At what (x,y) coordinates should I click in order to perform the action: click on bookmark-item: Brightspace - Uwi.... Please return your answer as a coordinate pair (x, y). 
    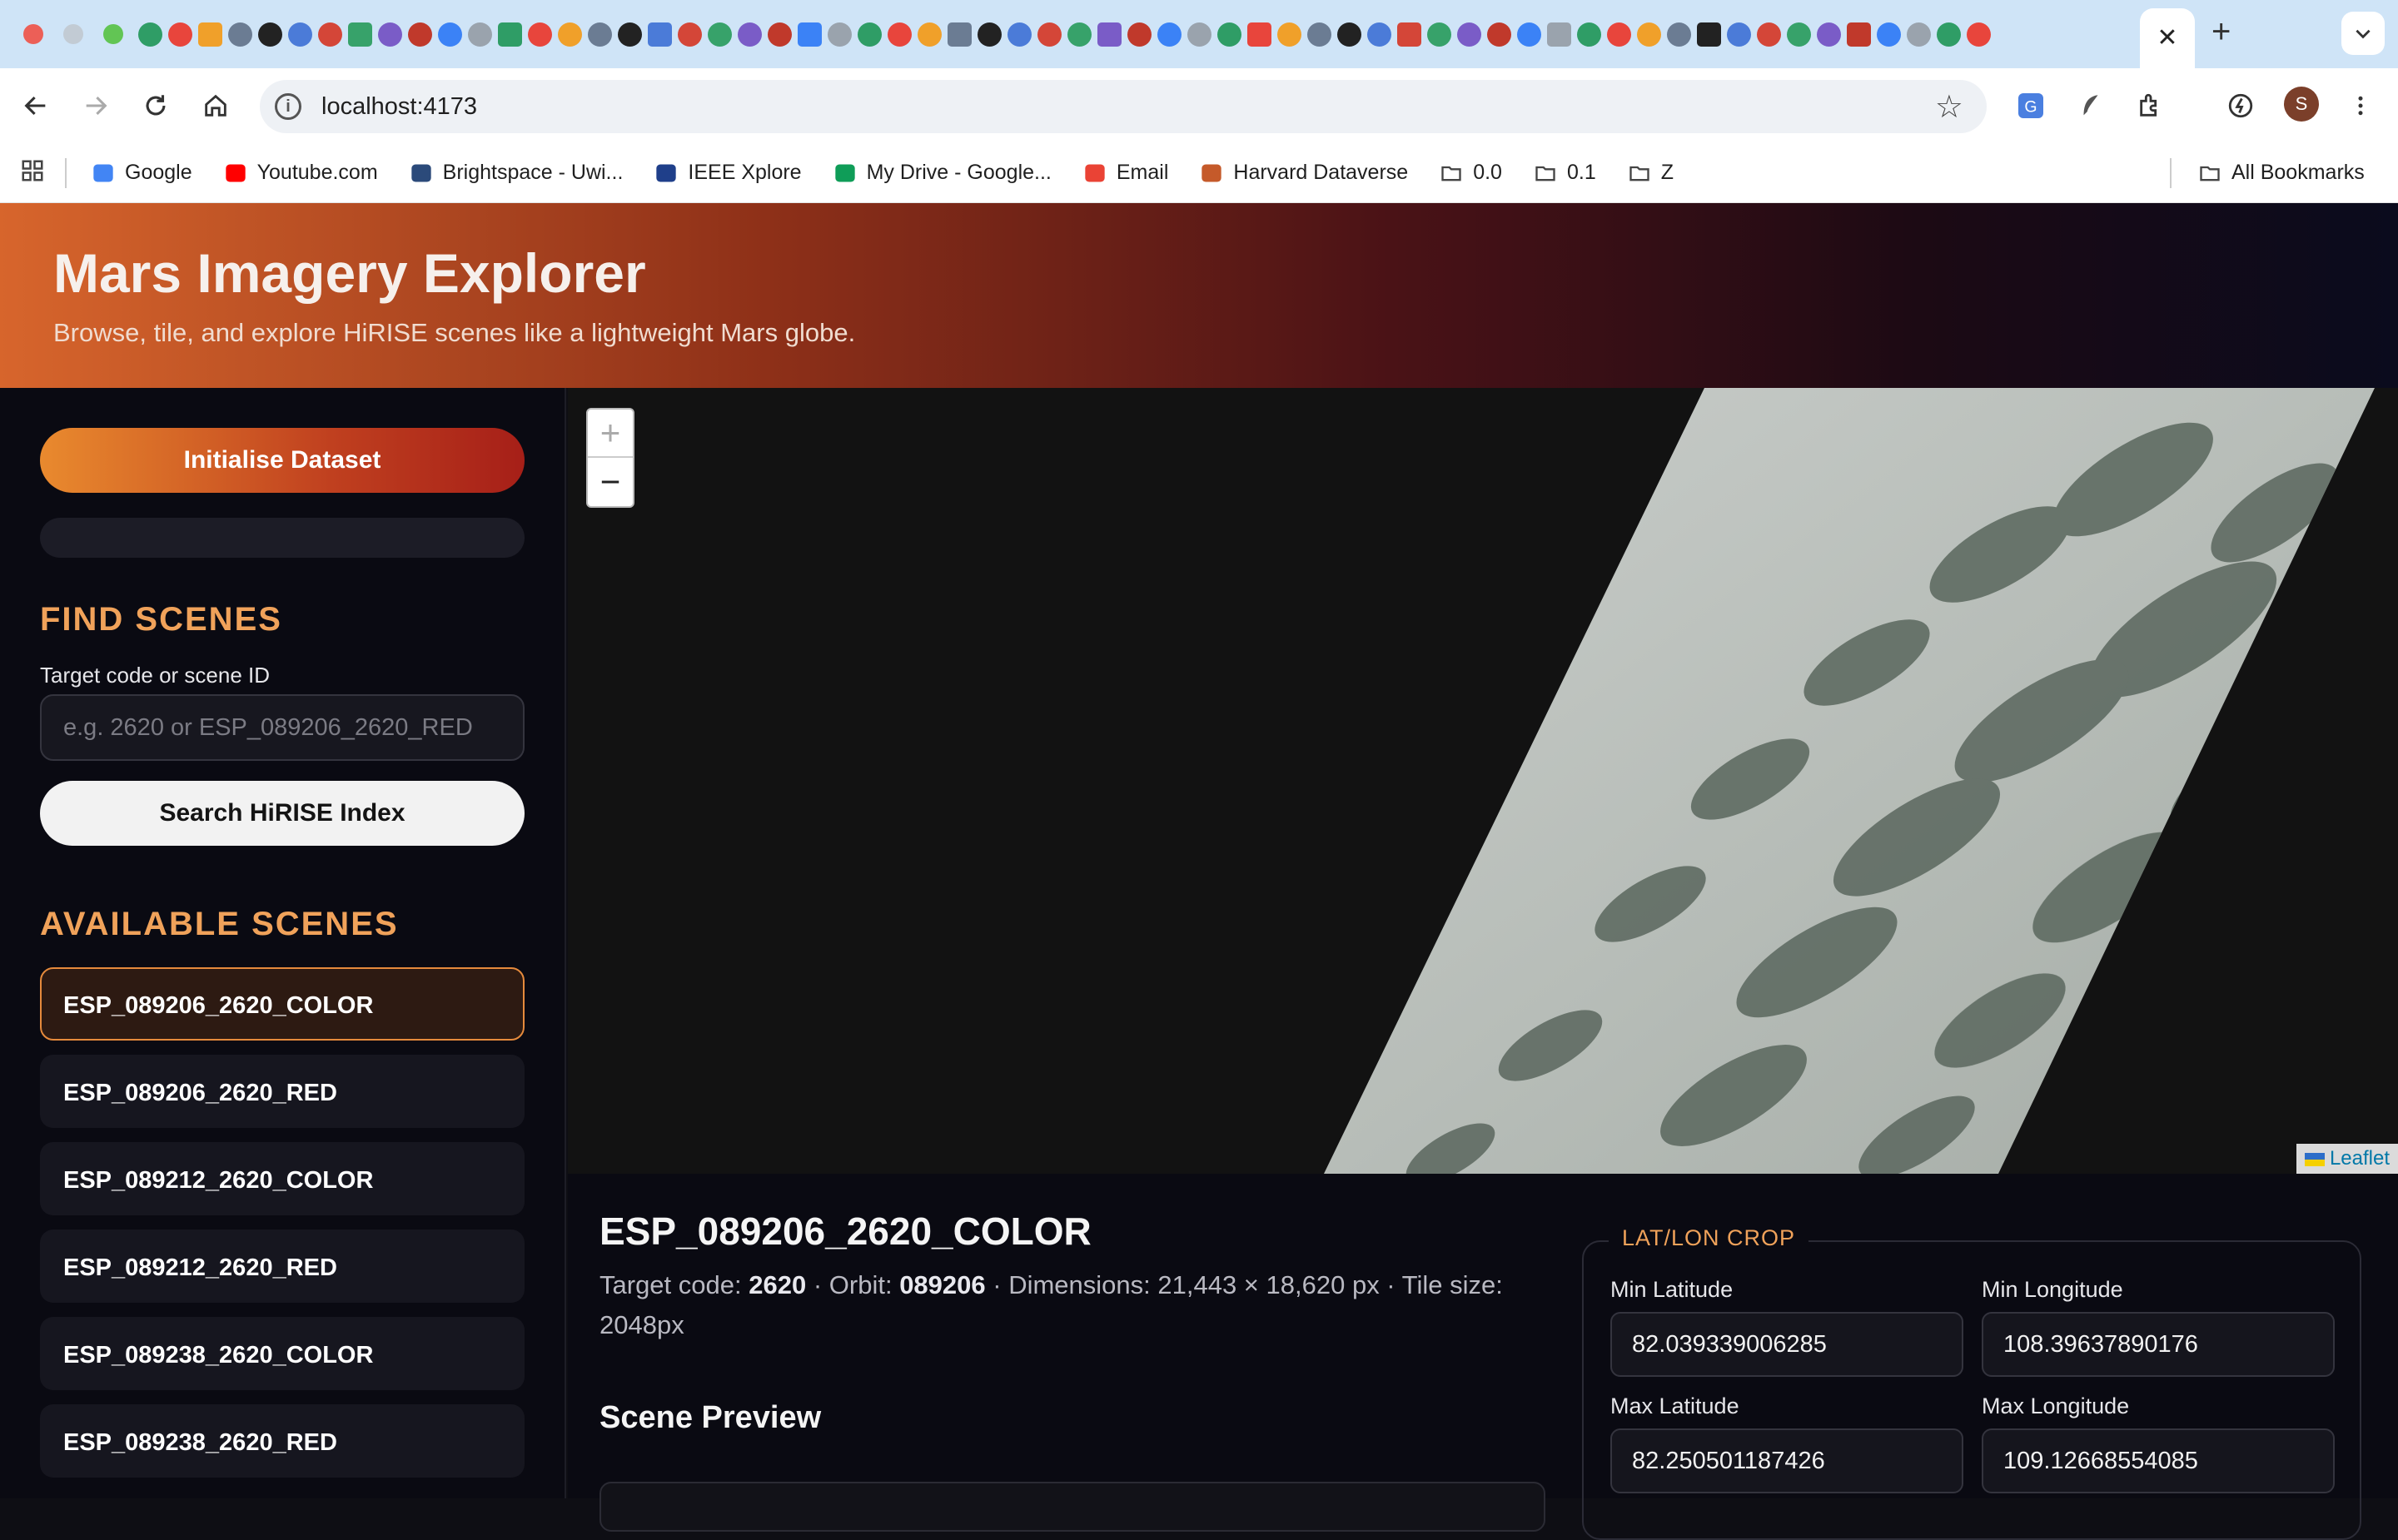
    Looking at the image, I should click on (516, 173).